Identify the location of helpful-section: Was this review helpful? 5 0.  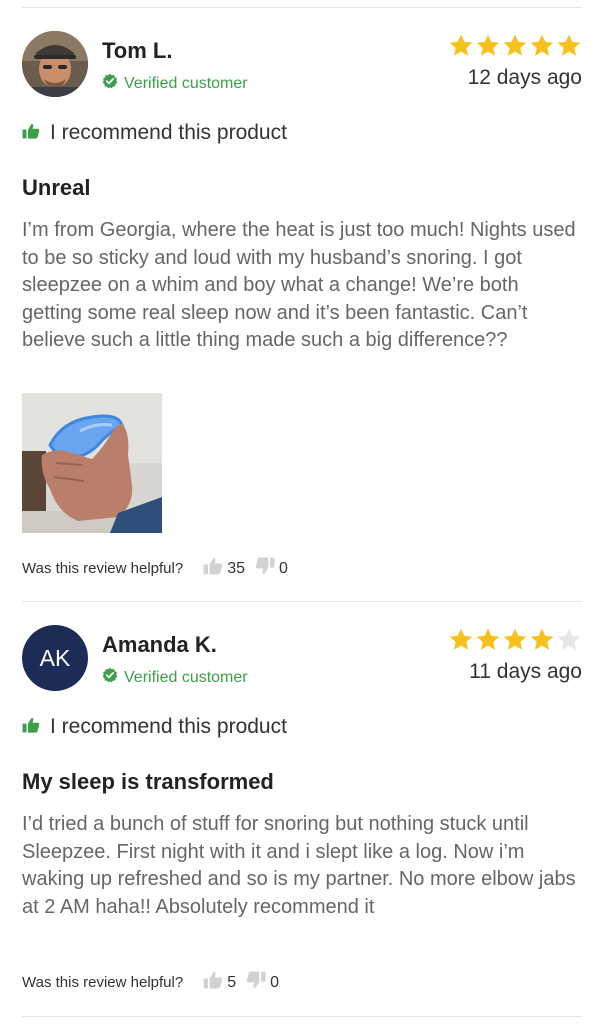
(155, 982).